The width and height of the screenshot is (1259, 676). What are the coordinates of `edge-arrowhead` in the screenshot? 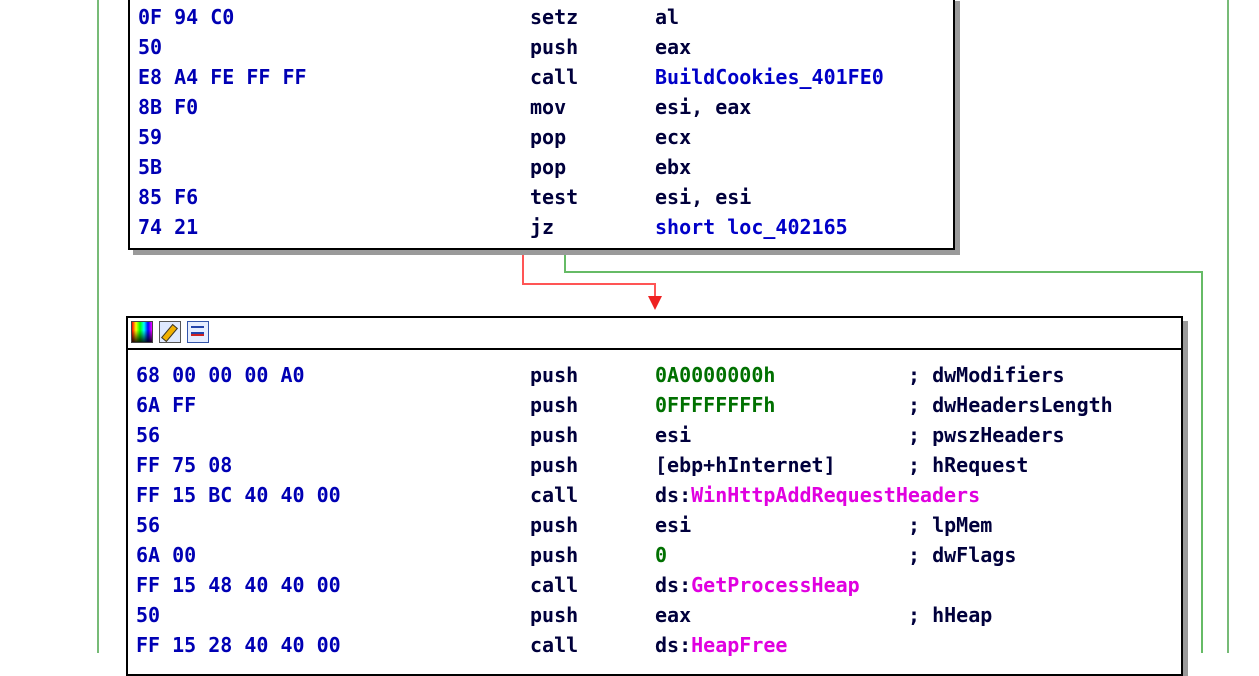 It's located at (655, 303).